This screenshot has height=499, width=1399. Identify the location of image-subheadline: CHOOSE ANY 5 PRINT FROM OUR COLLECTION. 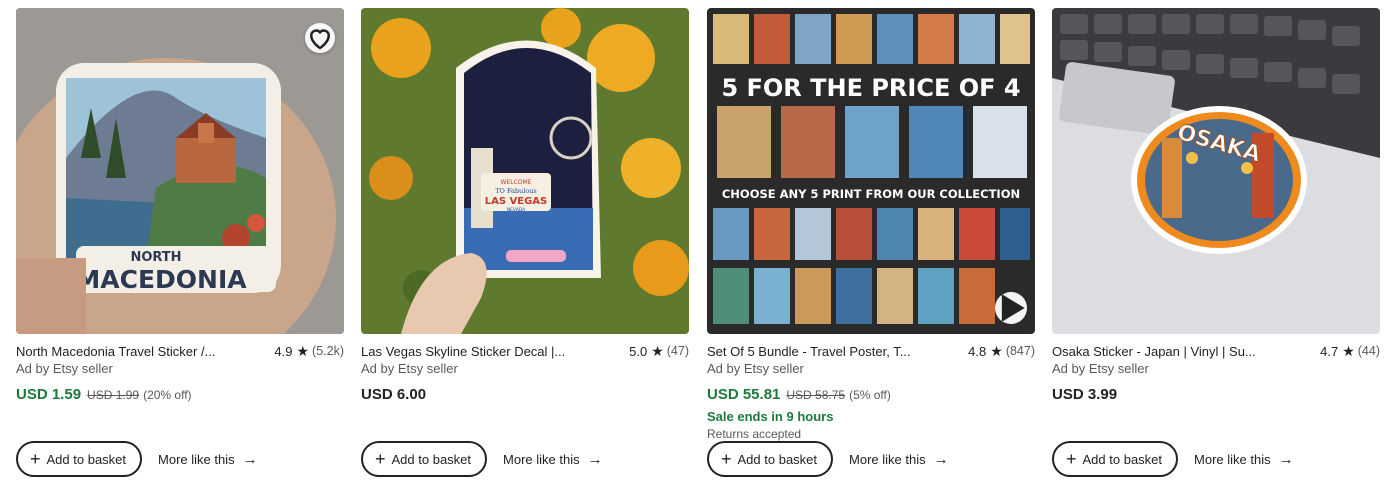
(871, 194).